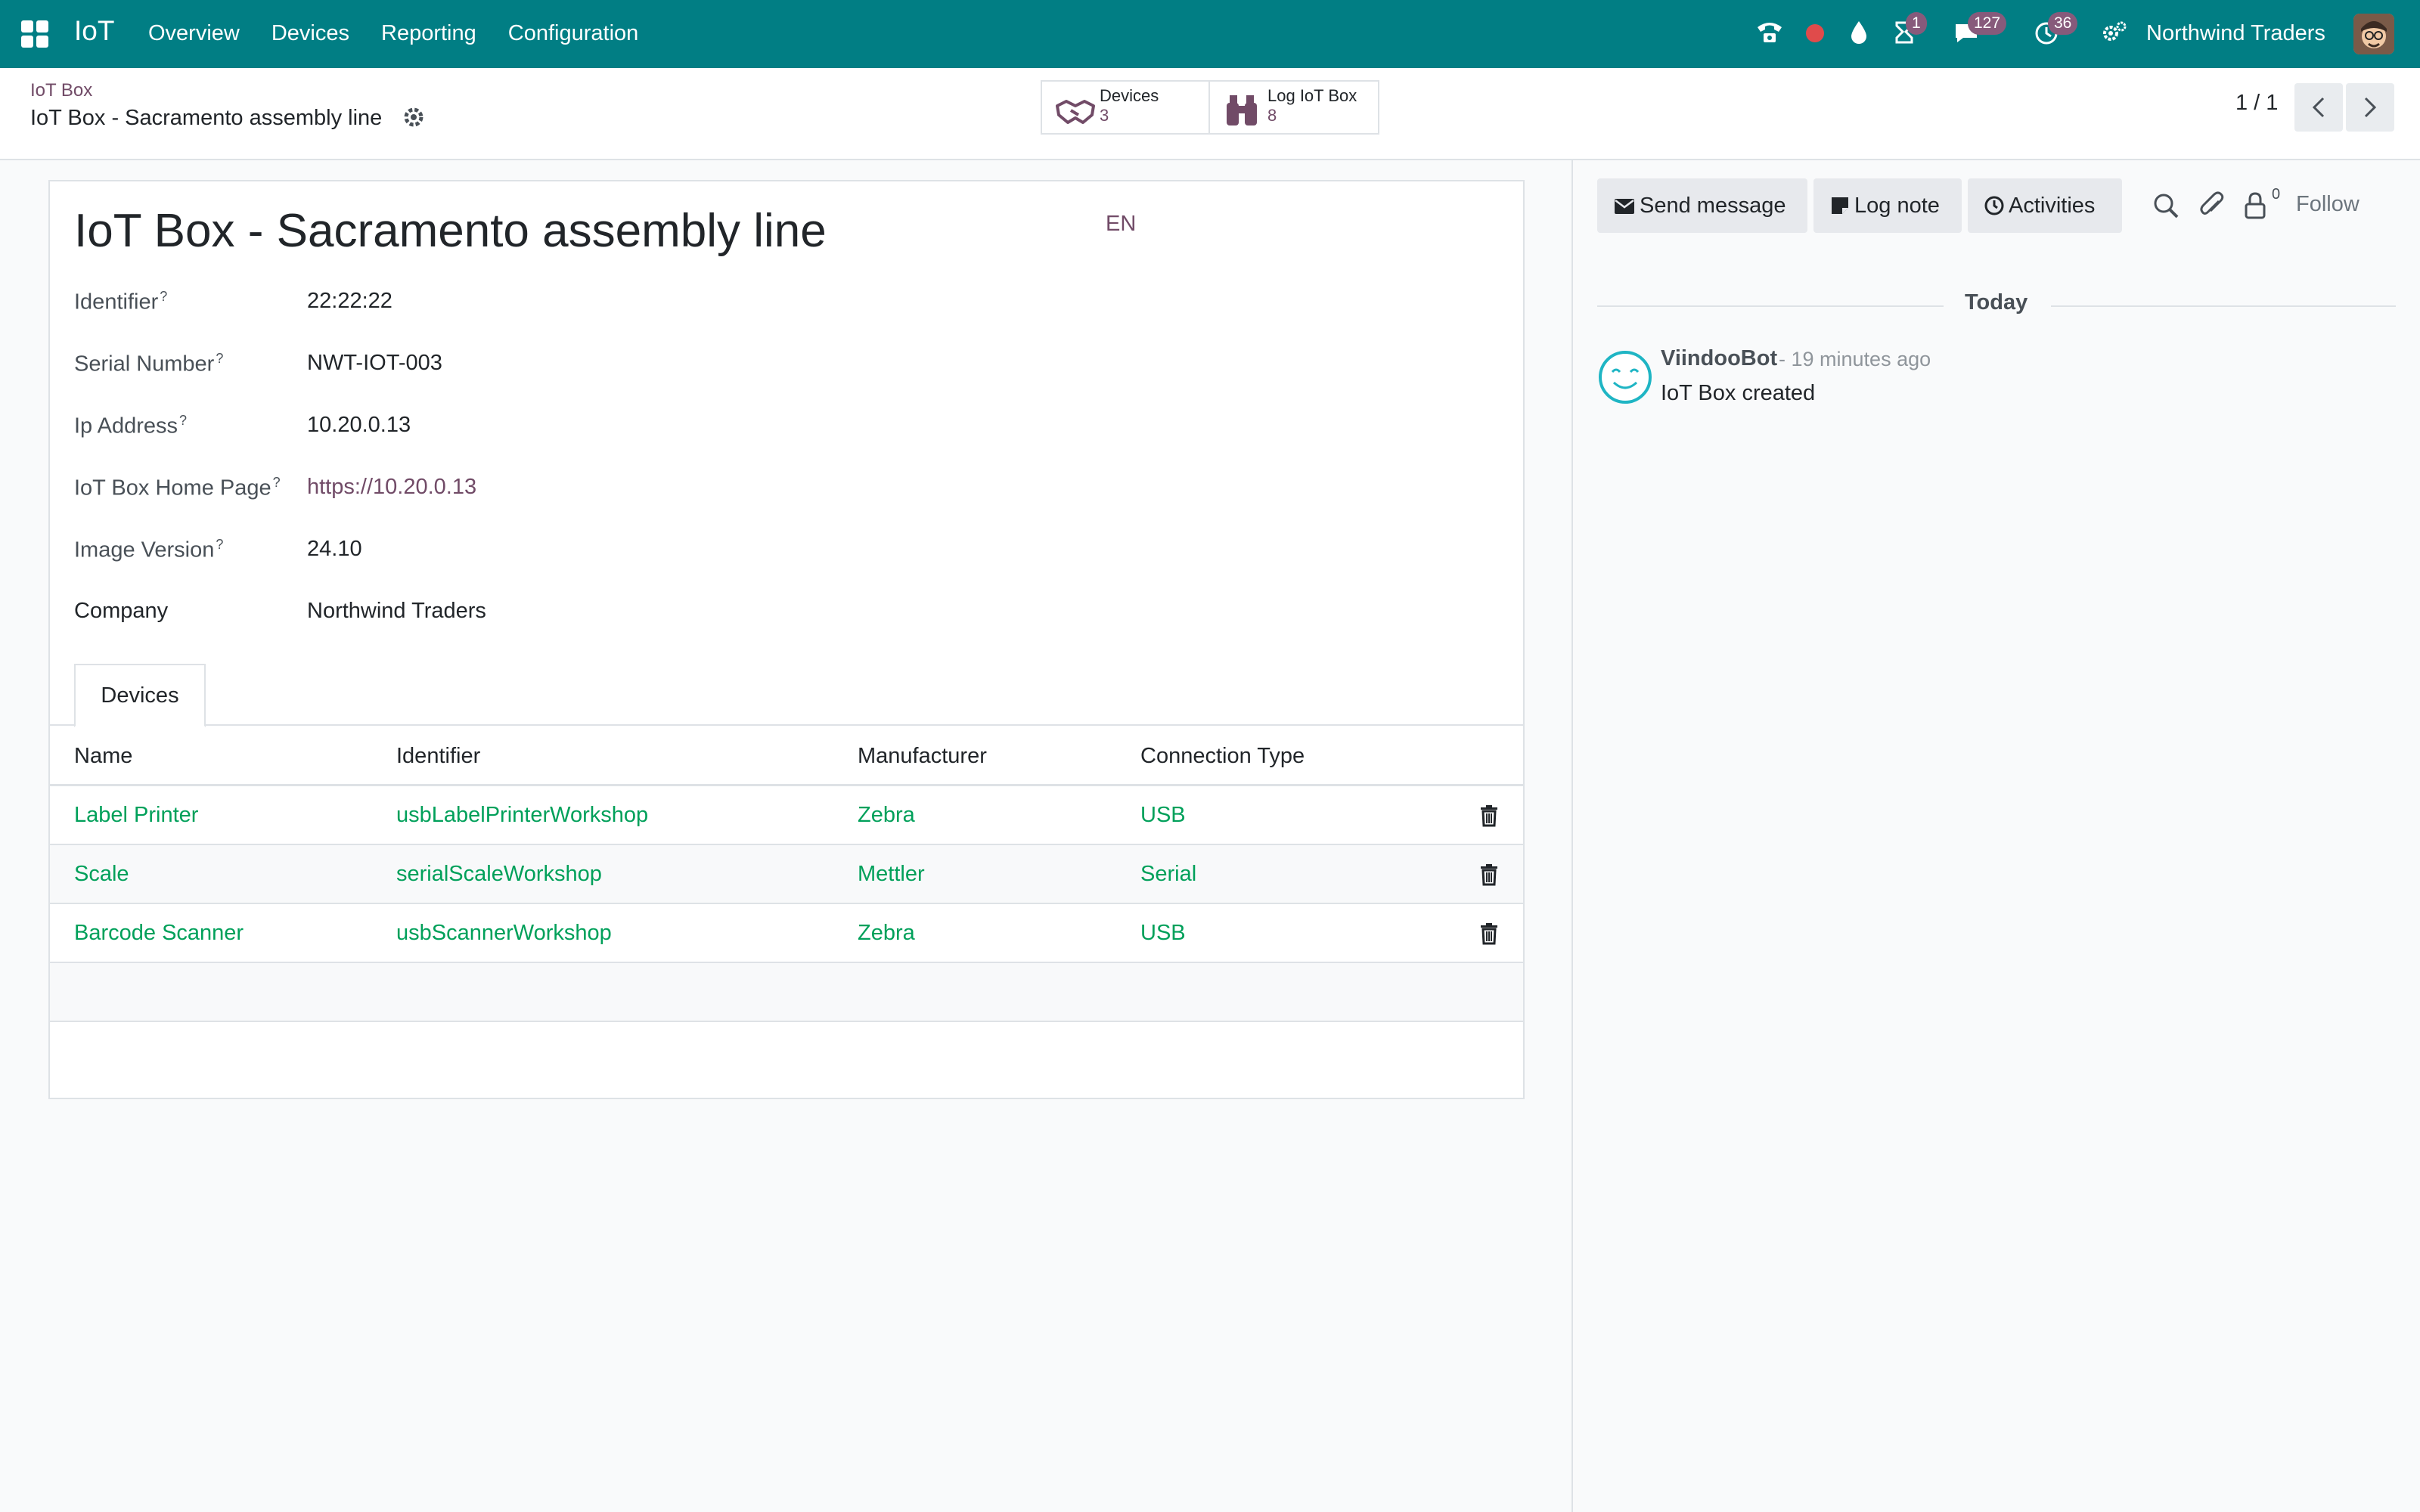 This screenshot has height=1512, width=2420. Describe the element at coordinates (101, 874) in the screenshot. I see `device-name: Scale` at that location.